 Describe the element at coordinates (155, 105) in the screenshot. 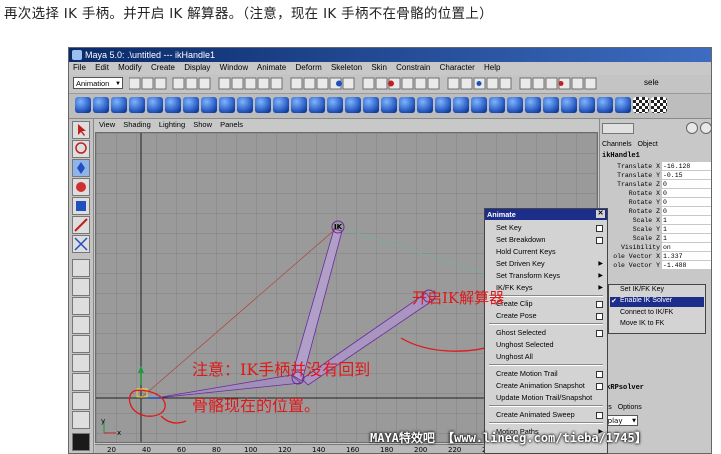

I see `plane-icon` at that location.